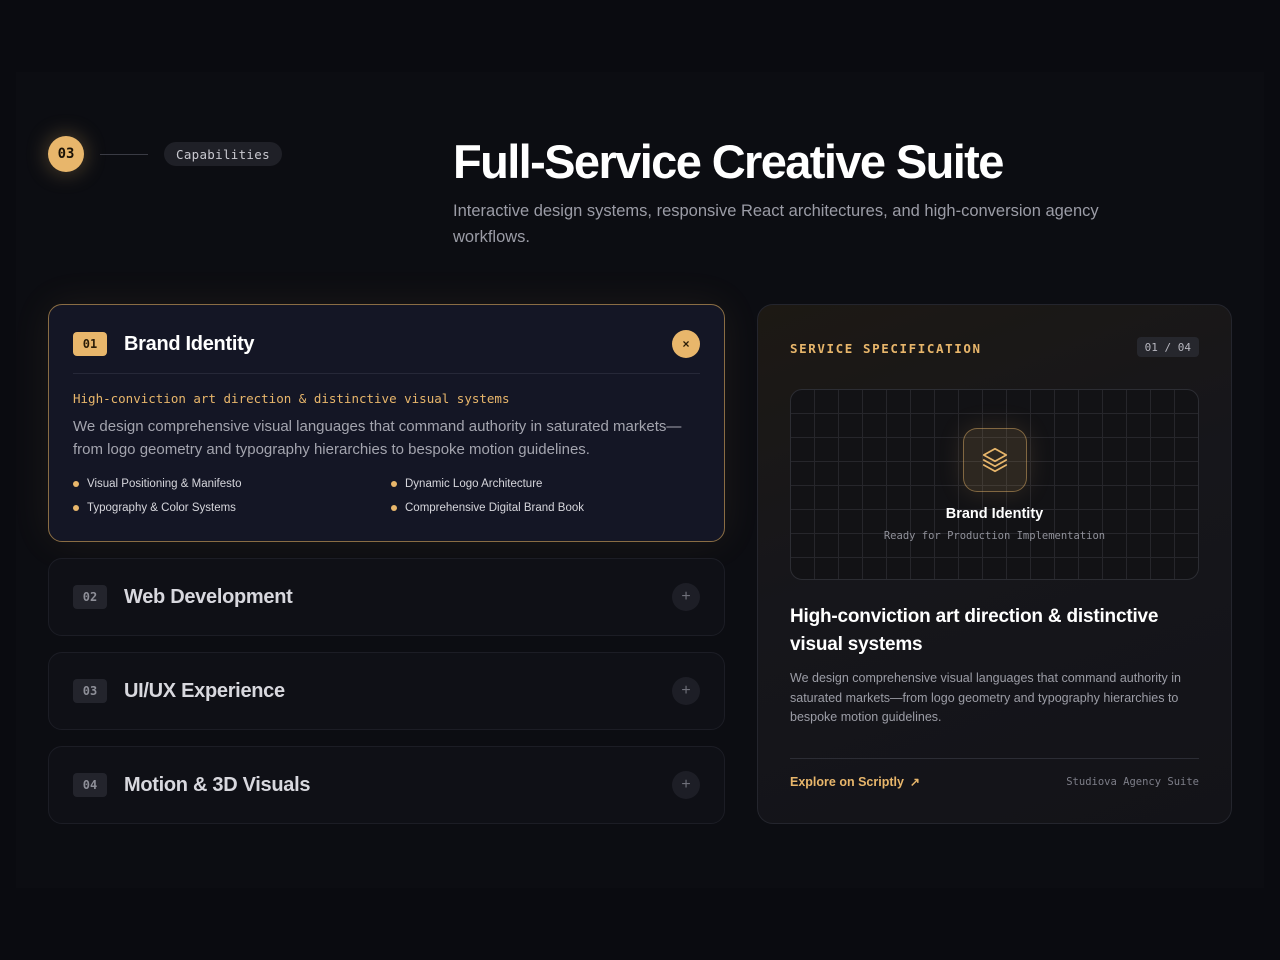  Describe the element at coordinates (547, 484) in the screenshot. I see `feature-item: Dynamic Logo Architecture` at that location.